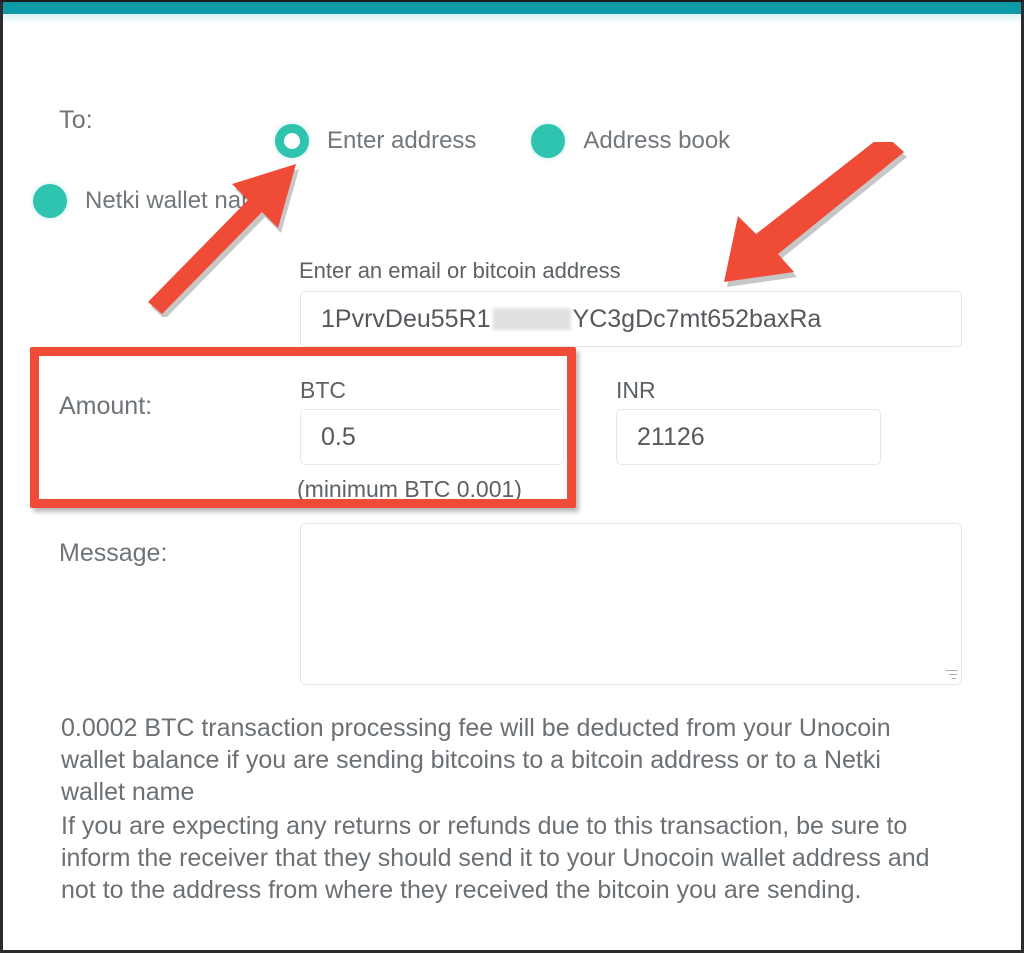  Describe the element at coordinates (502, 141) in the screenshot. I see `to-radio-group: Enter address Address book` at that location.